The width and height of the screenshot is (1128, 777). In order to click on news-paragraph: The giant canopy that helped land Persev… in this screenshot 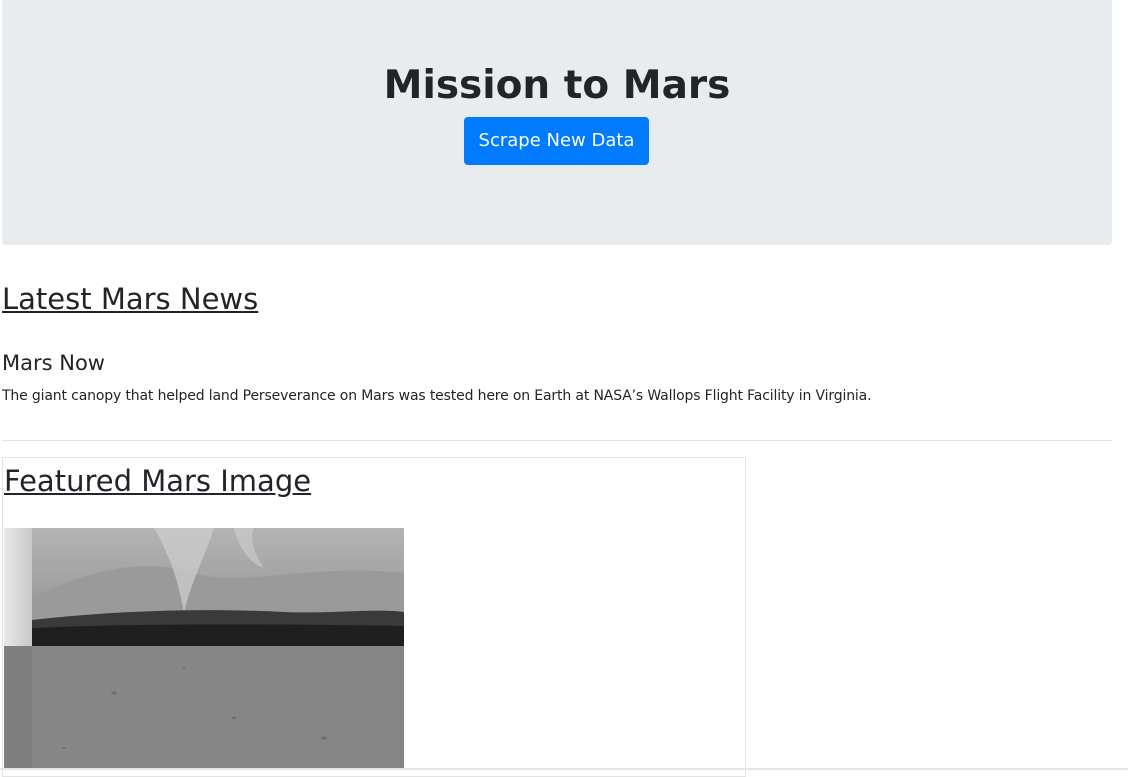, I will do `click(437, 396)`.